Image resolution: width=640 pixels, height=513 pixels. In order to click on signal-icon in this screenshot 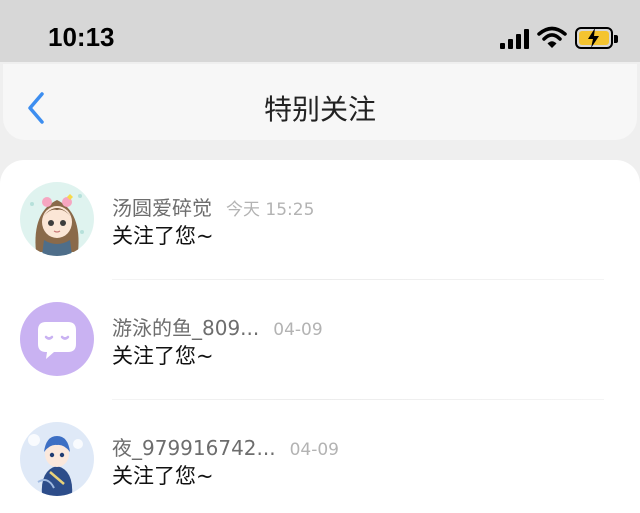, I will do `click(516, 39)`.